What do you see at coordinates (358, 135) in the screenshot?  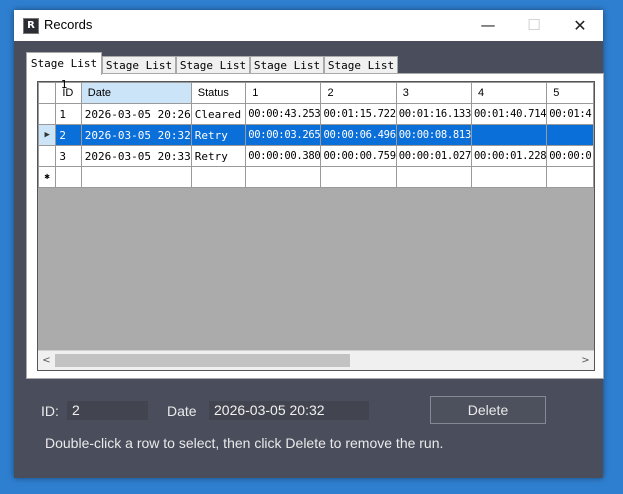 I see `cell-time-2: 00:00:06.496` at bounding box center [358, 135].